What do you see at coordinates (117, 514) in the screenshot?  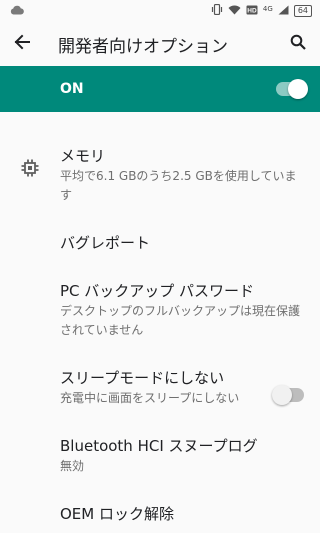 I see `setting-title: OEM ロック解除` at bounding box center [117, 514].